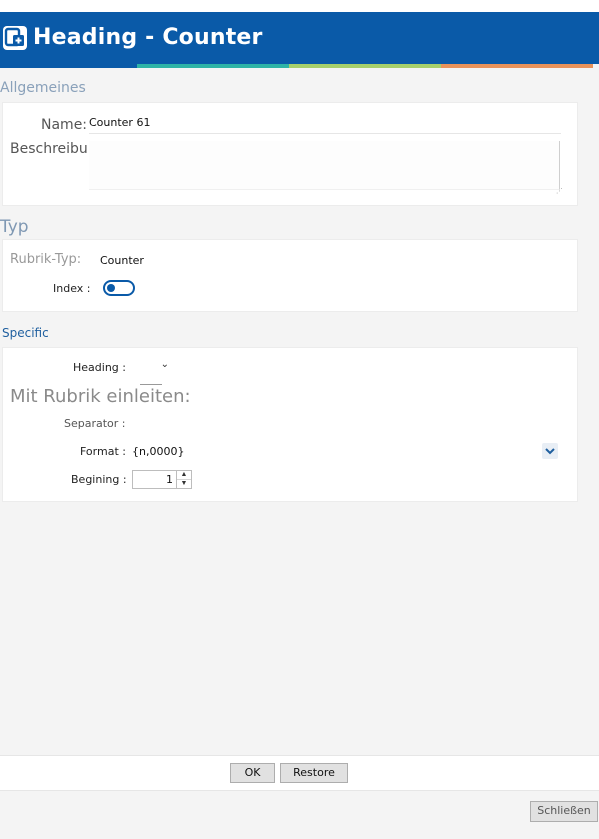 This screenshot has height=839, width=599. Describe the element at coordinates (299, 38) in the screenshot. I see `dialog-header: Heading - Counter` at that location.